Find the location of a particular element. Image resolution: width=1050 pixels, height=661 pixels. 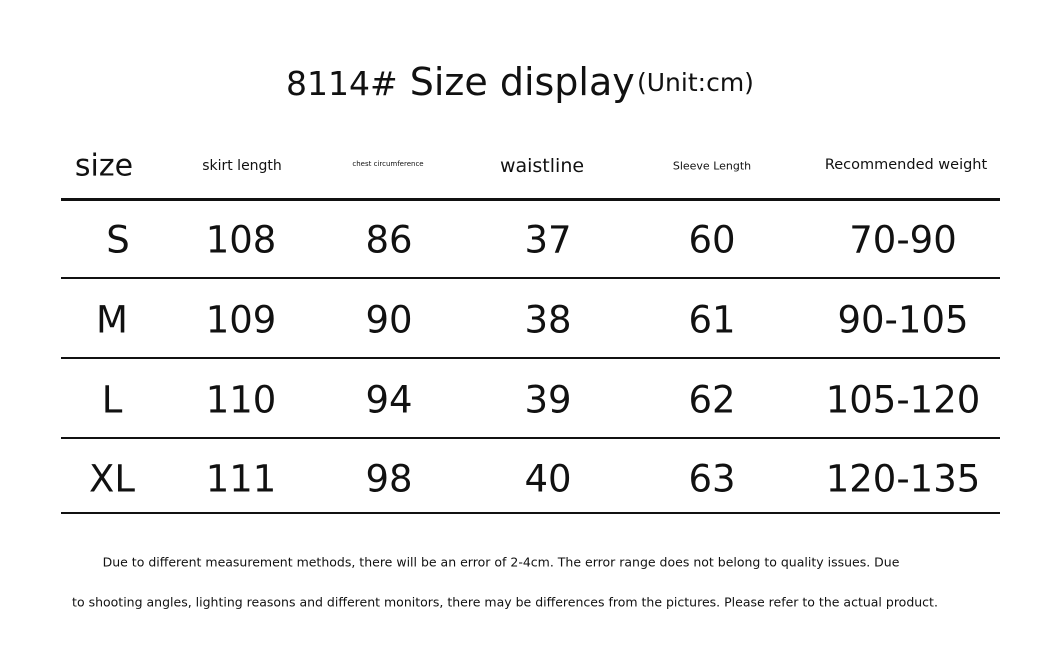

cell-skirt-length: 109 is located at coordinates (241, 320).